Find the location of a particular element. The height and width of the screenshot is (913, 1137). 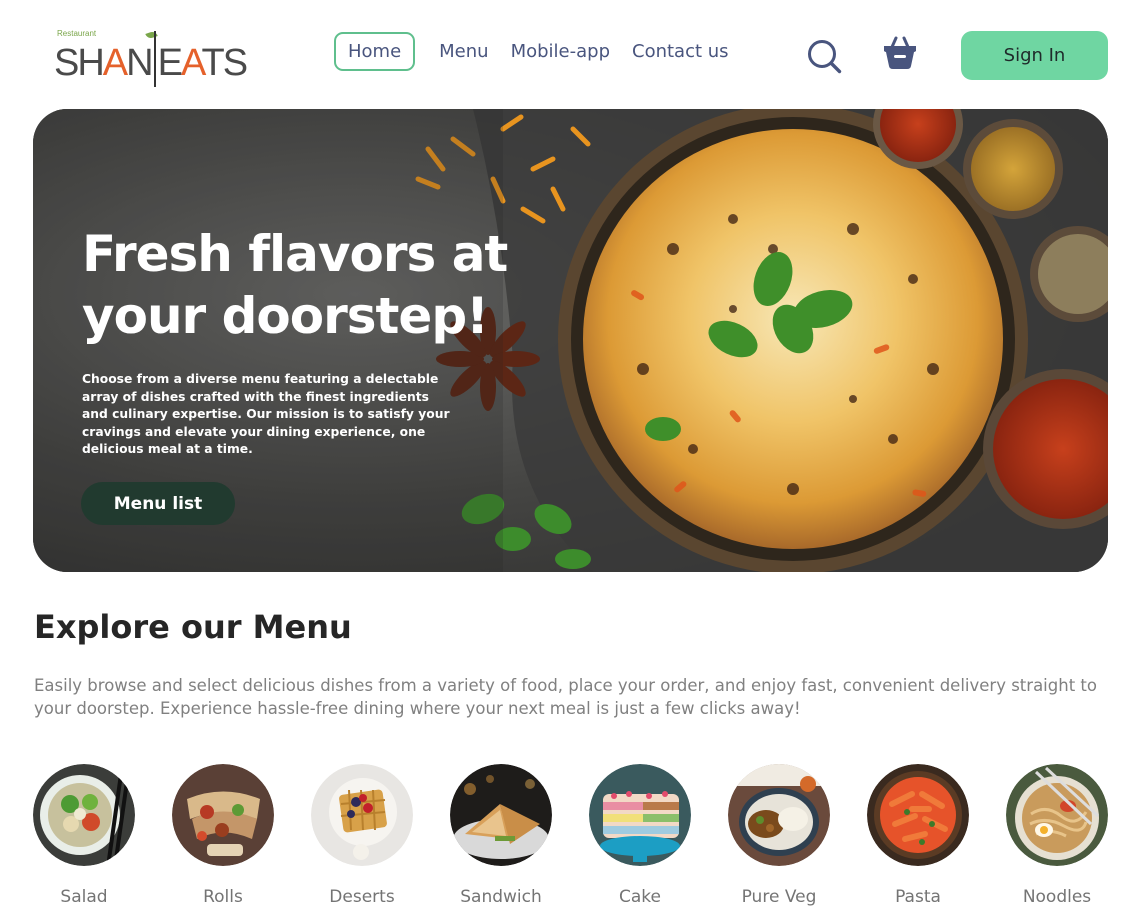

category-deserts: Deserts is located at coordinates (362, 835).